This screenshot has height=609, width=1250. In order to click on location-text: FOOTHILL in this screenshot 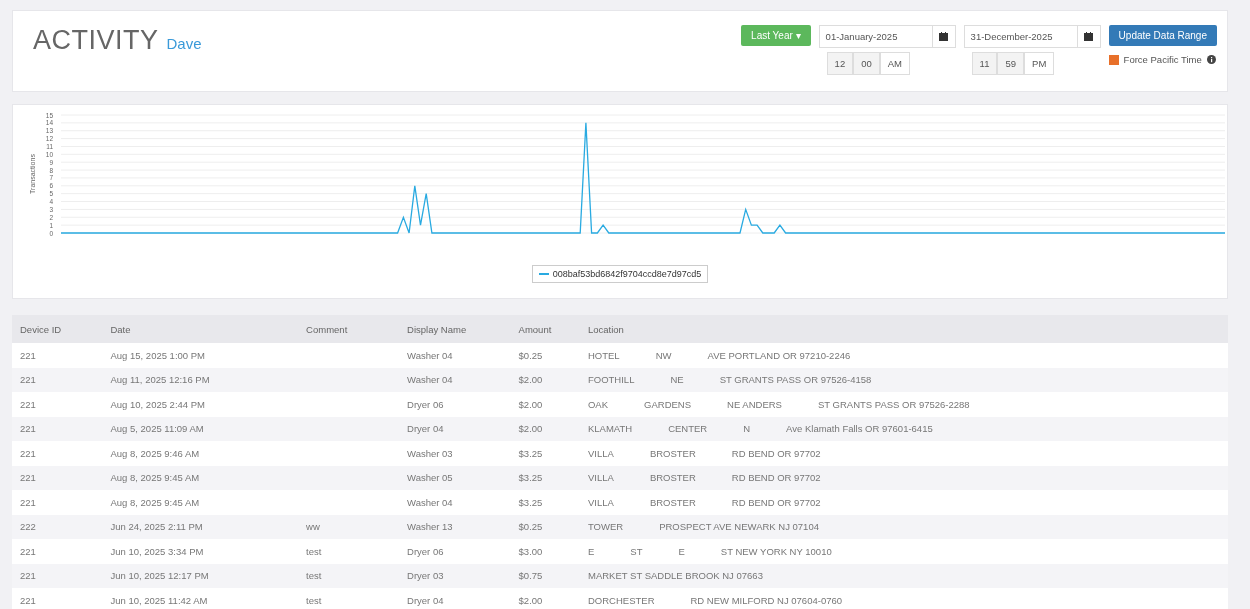, I will do `click(611, 380)`.